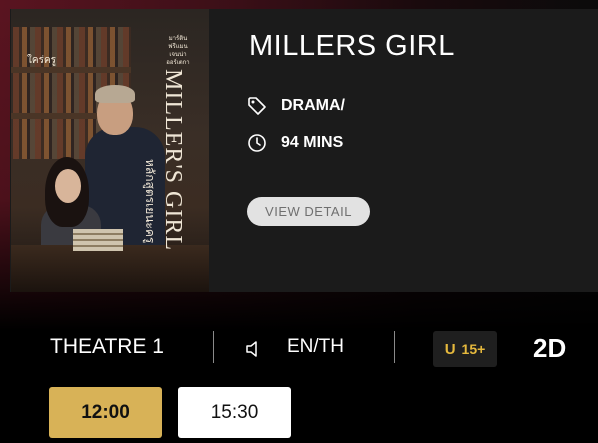 This screenshot has width=598, height=443. What do you see at coordinates (257, 143) in the screenshot?
I see `clock-icon` at bounding box center [257, 143].